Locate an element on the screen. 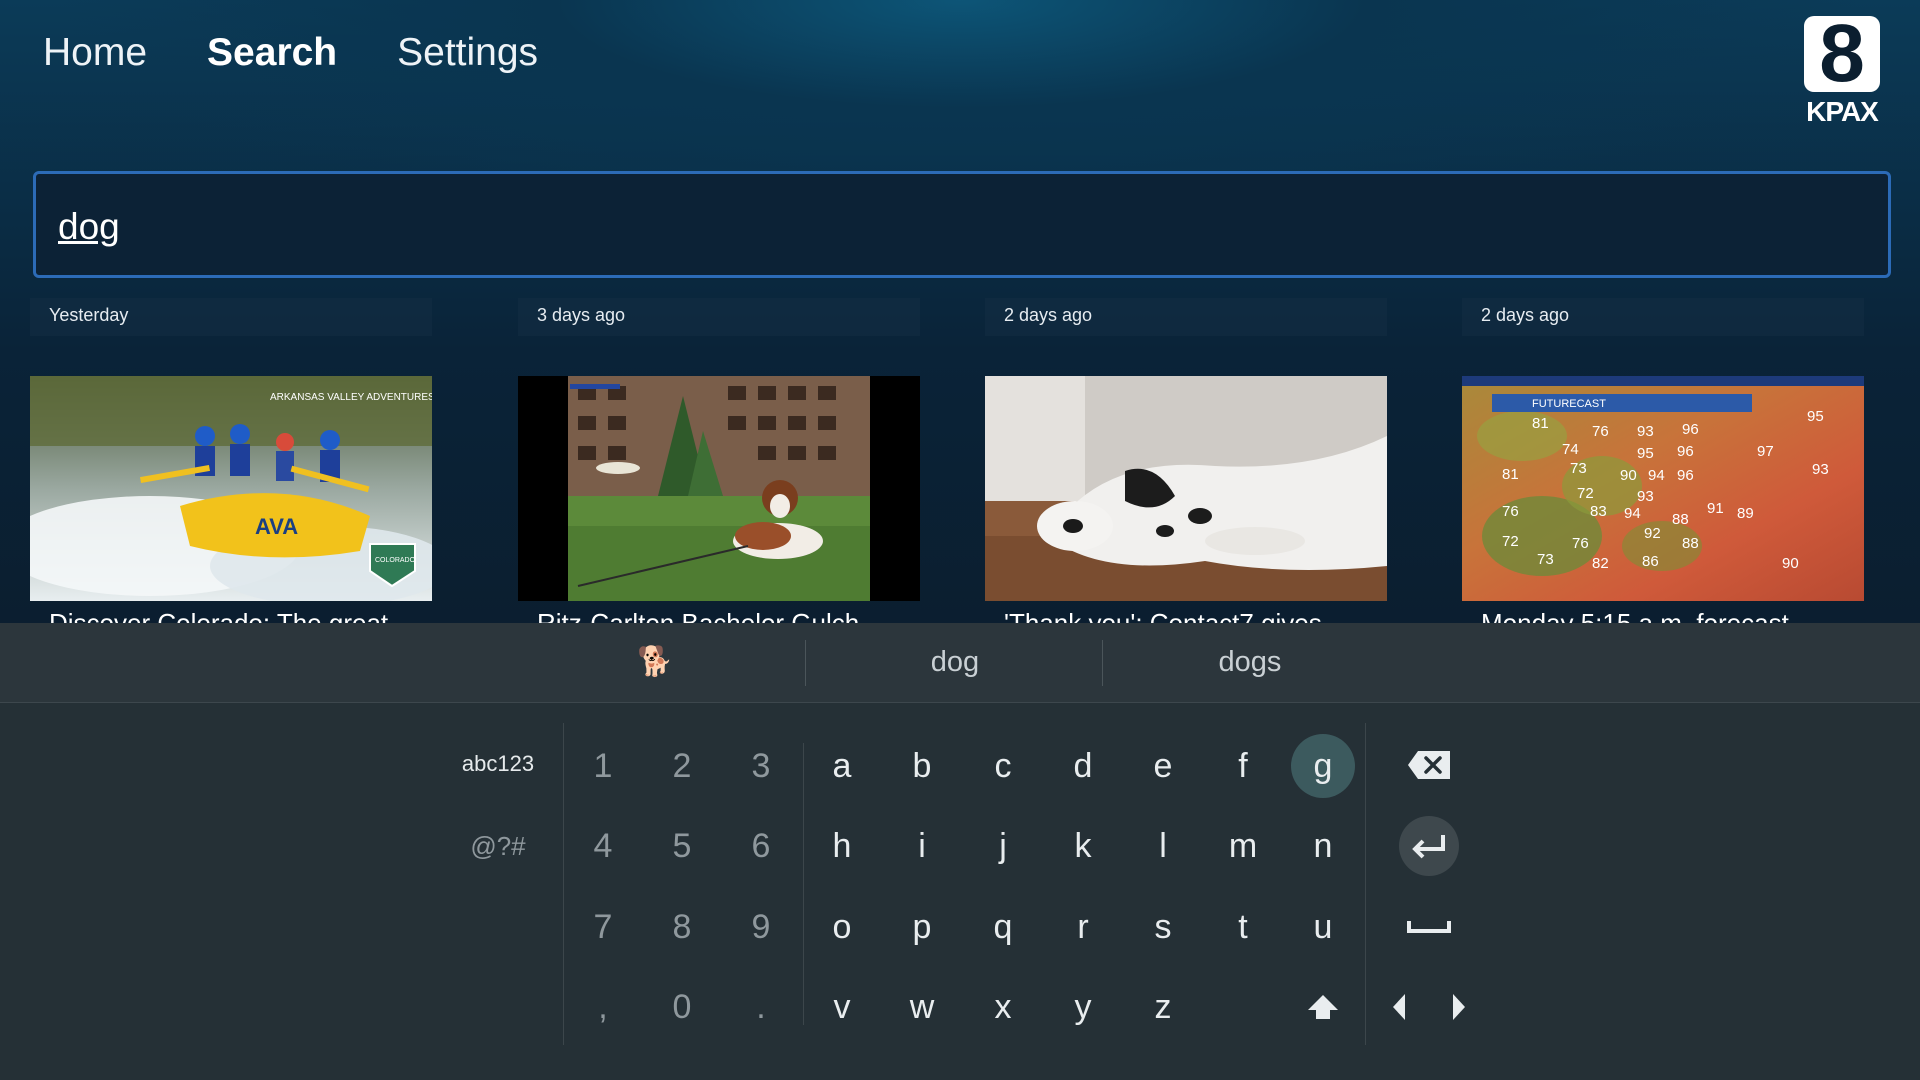  logo-badge: 8 is located at coordinates (1842, 53).